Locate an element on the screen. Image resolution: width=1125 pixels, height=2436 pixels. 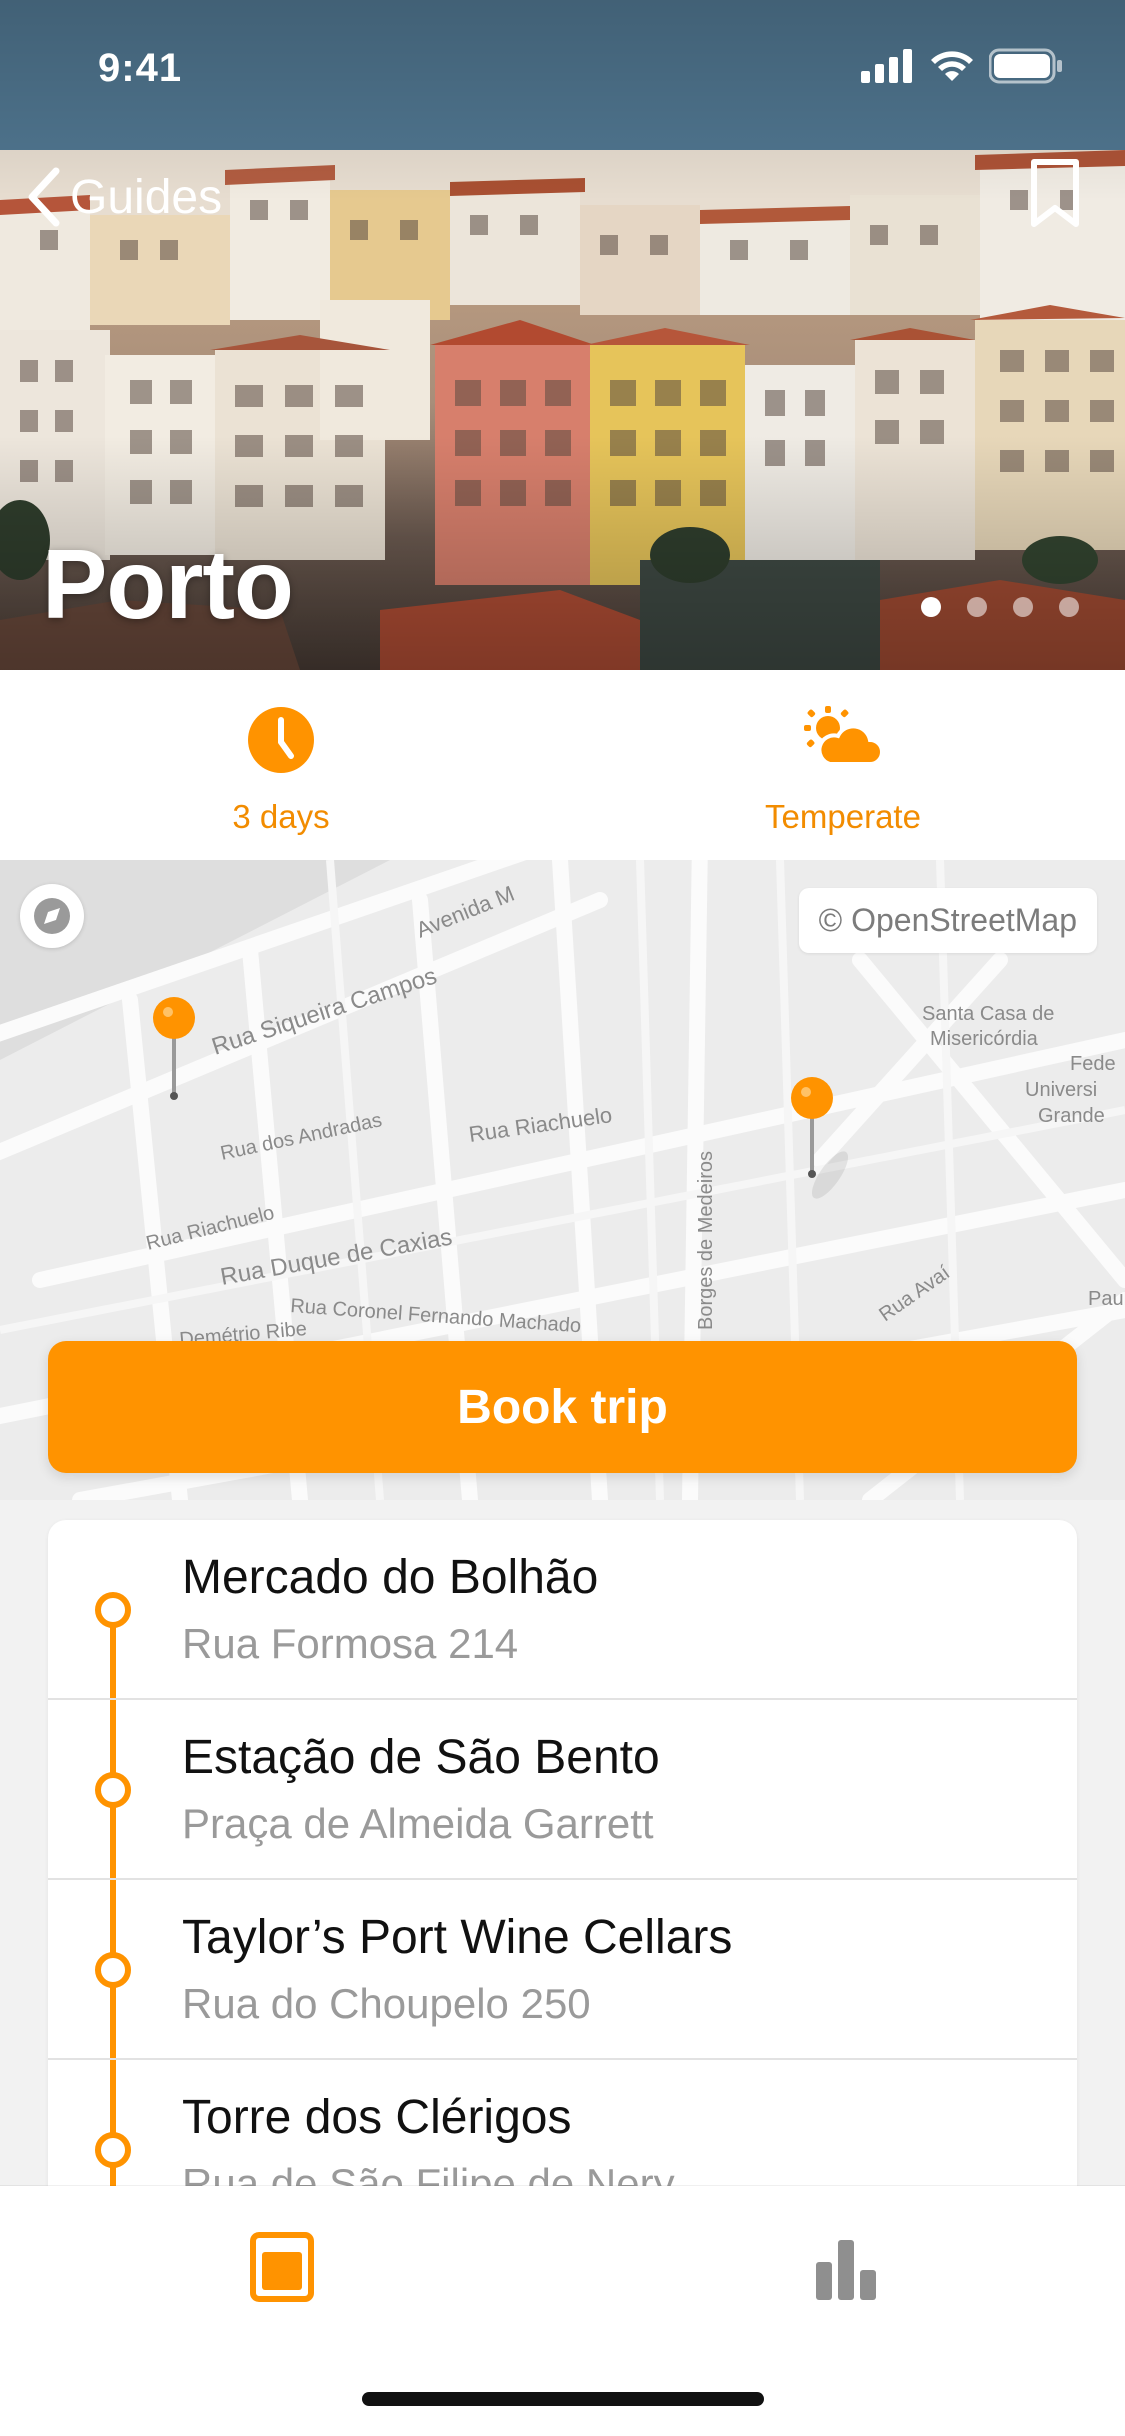
clock-icon is located at coordinates (281, 740).